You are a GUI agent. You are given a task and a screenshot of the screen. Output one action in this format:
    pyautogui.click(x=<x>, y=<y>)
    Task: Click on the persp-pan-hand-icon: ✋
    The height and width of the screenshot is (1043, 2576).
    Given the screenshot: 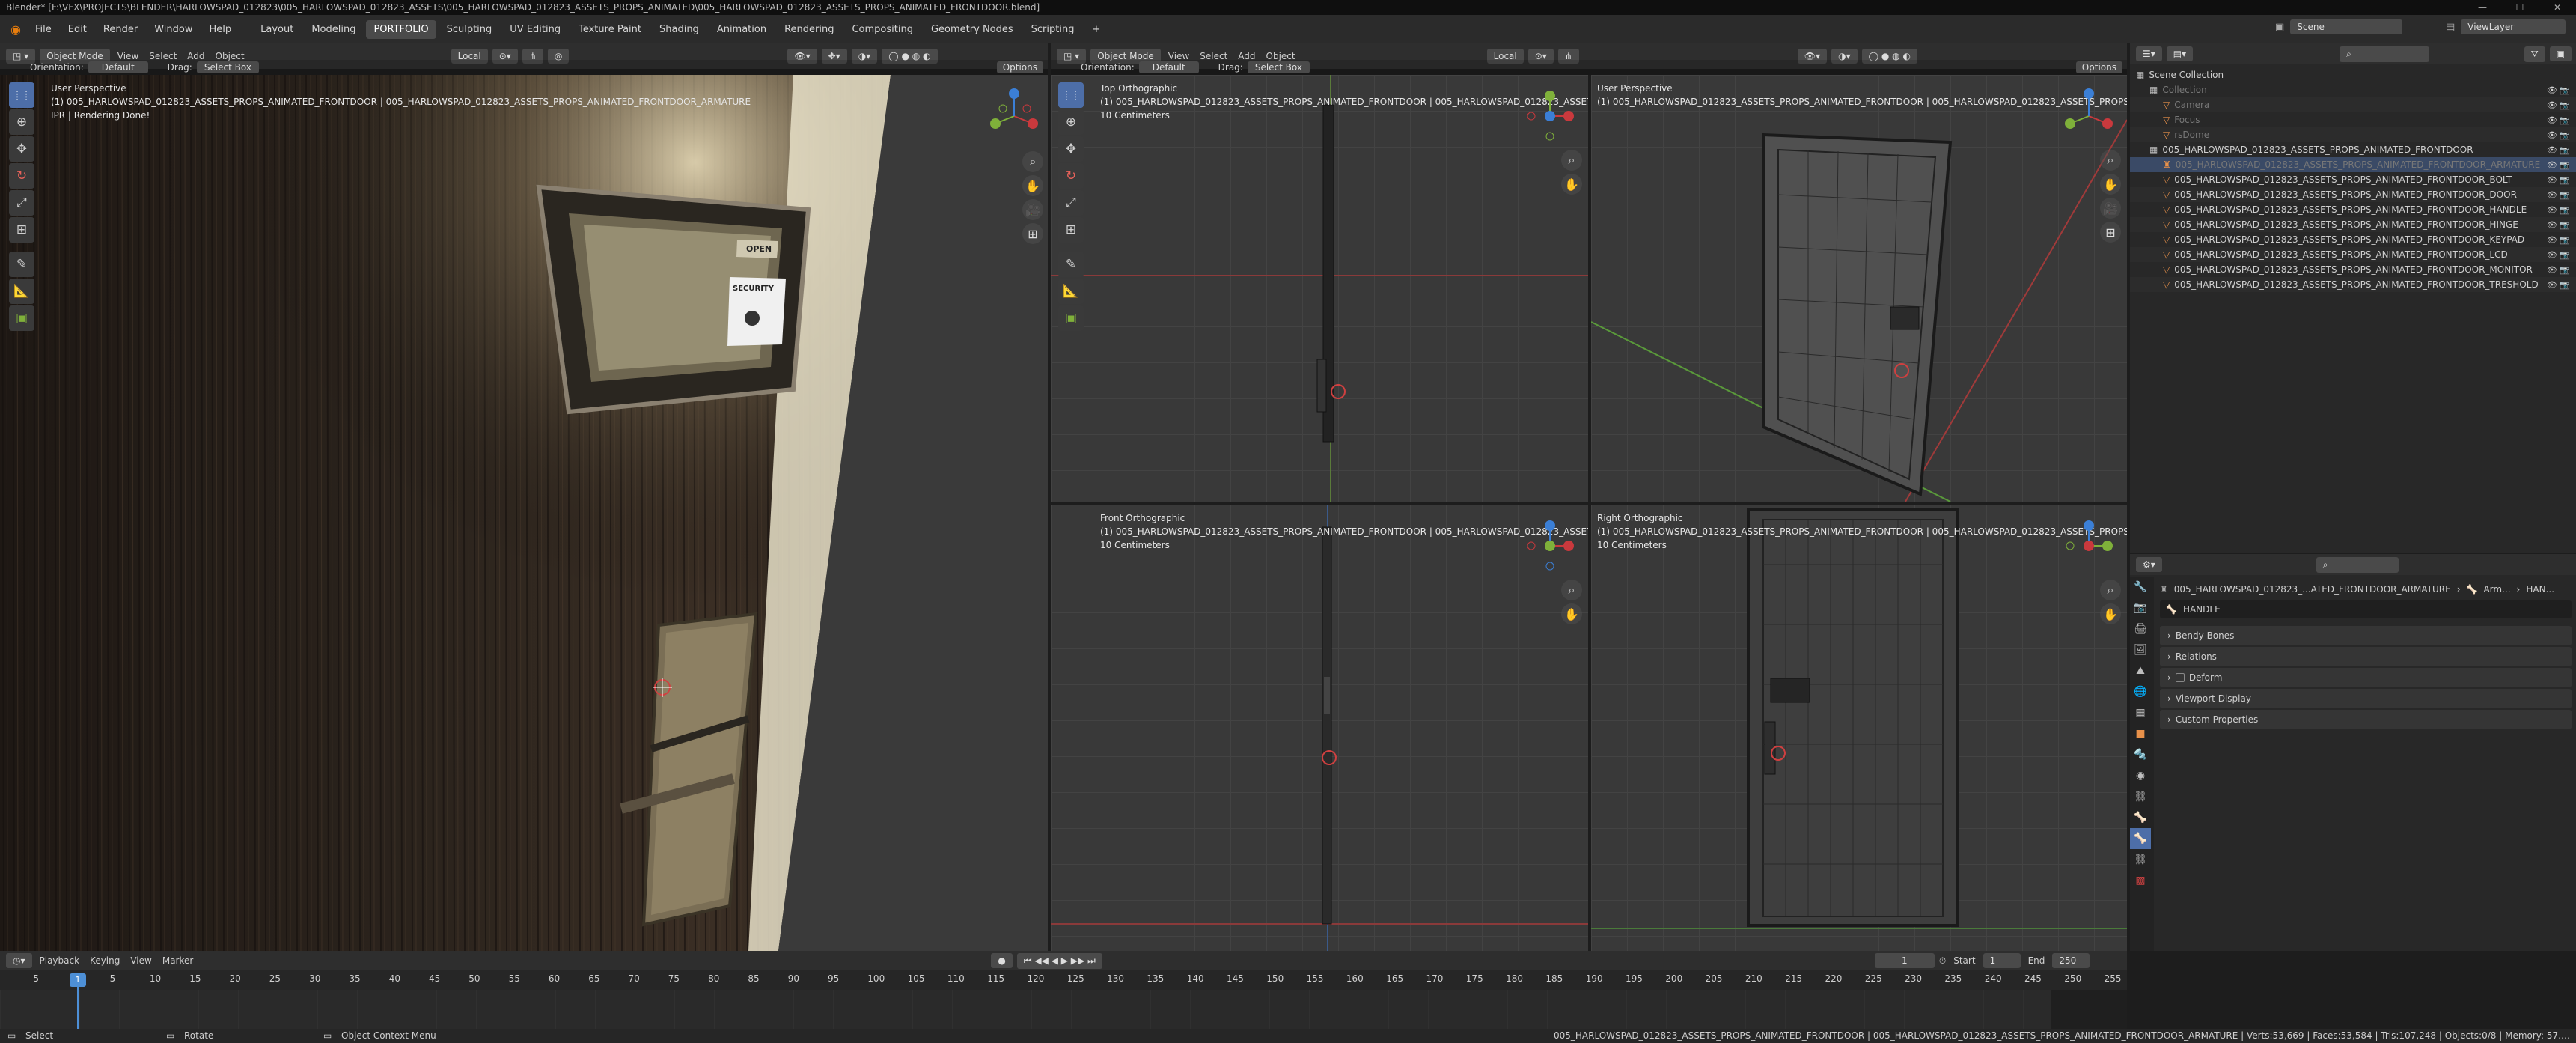 What is the action you would take?
    pyautogui.click(x=2110, y=184)
    